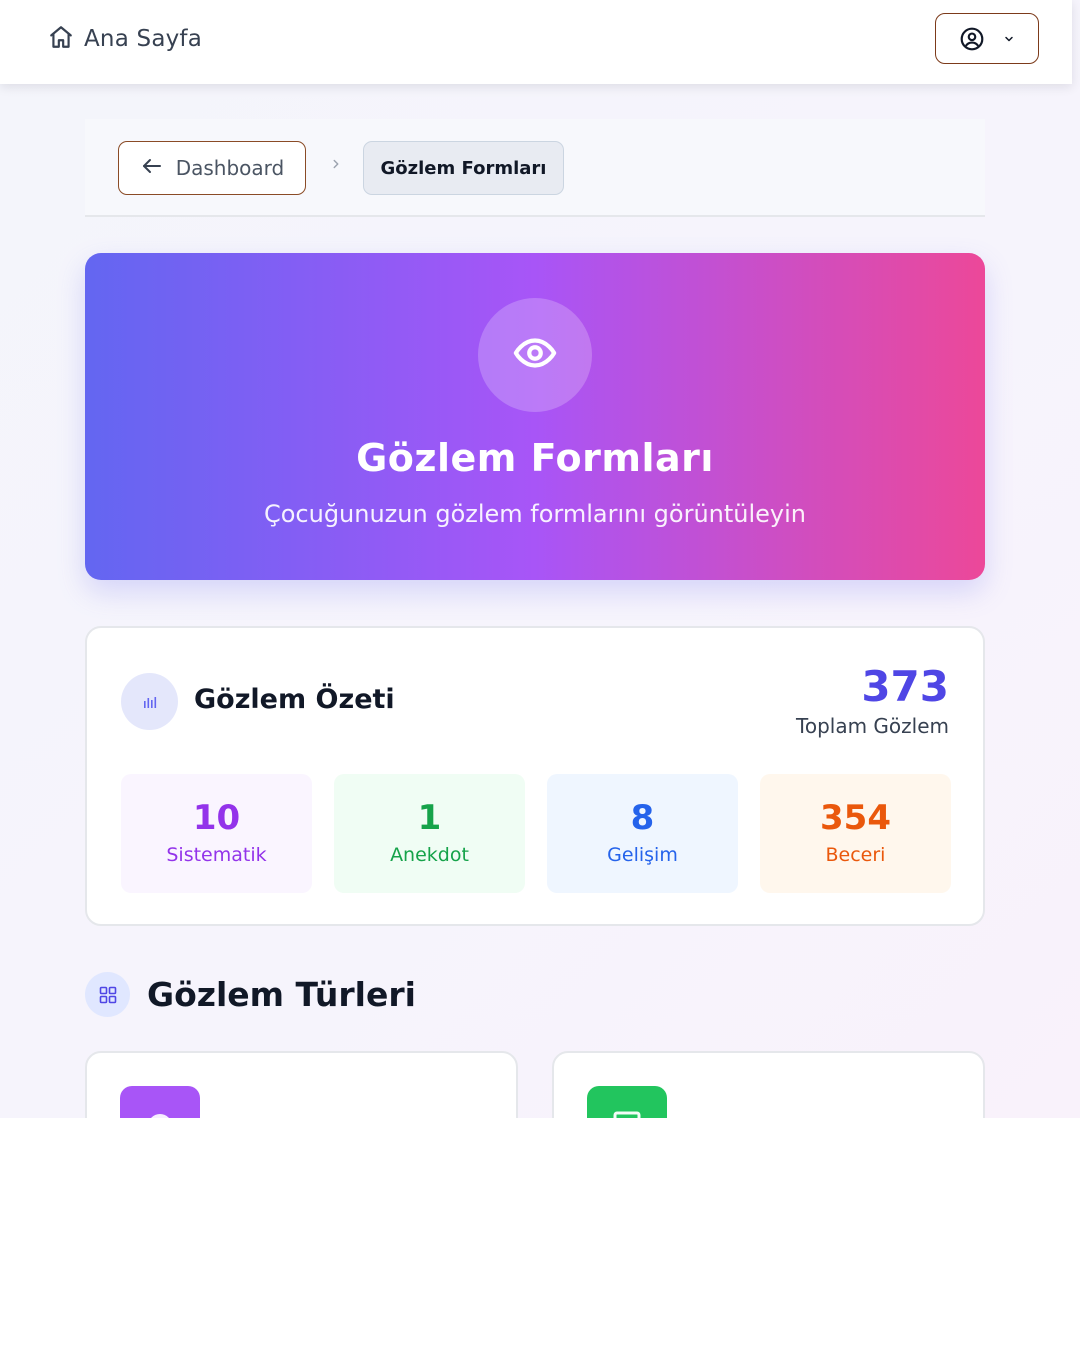  What do you see at coordinates (1009, 39) in the screenshot?
I see `chevron-down-icon` at bounding box center [1009, 39].